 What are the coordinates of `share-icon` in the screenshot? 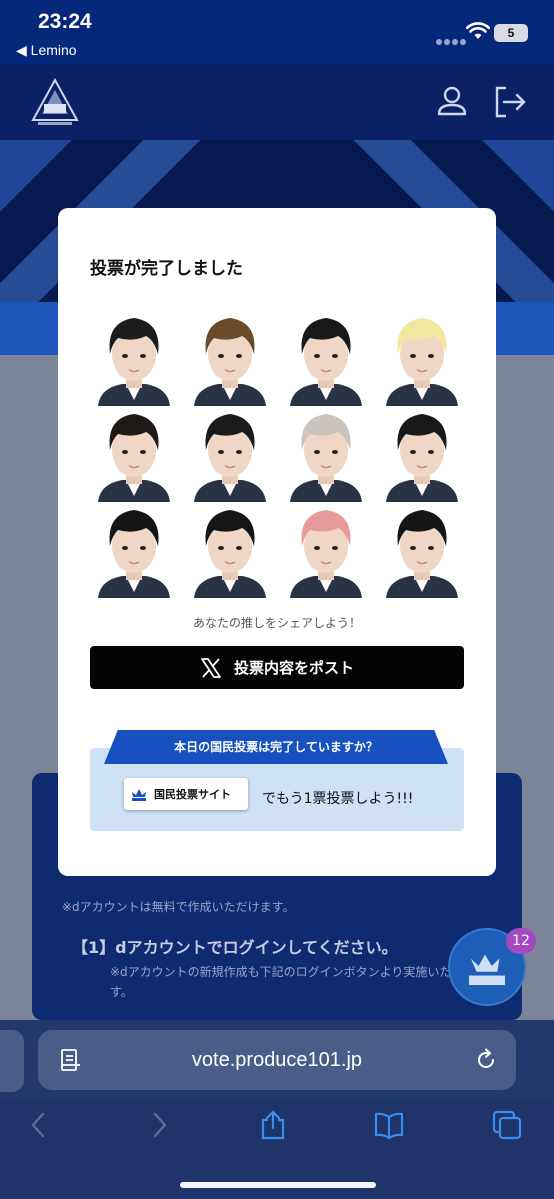 It's located at (273, 1125).